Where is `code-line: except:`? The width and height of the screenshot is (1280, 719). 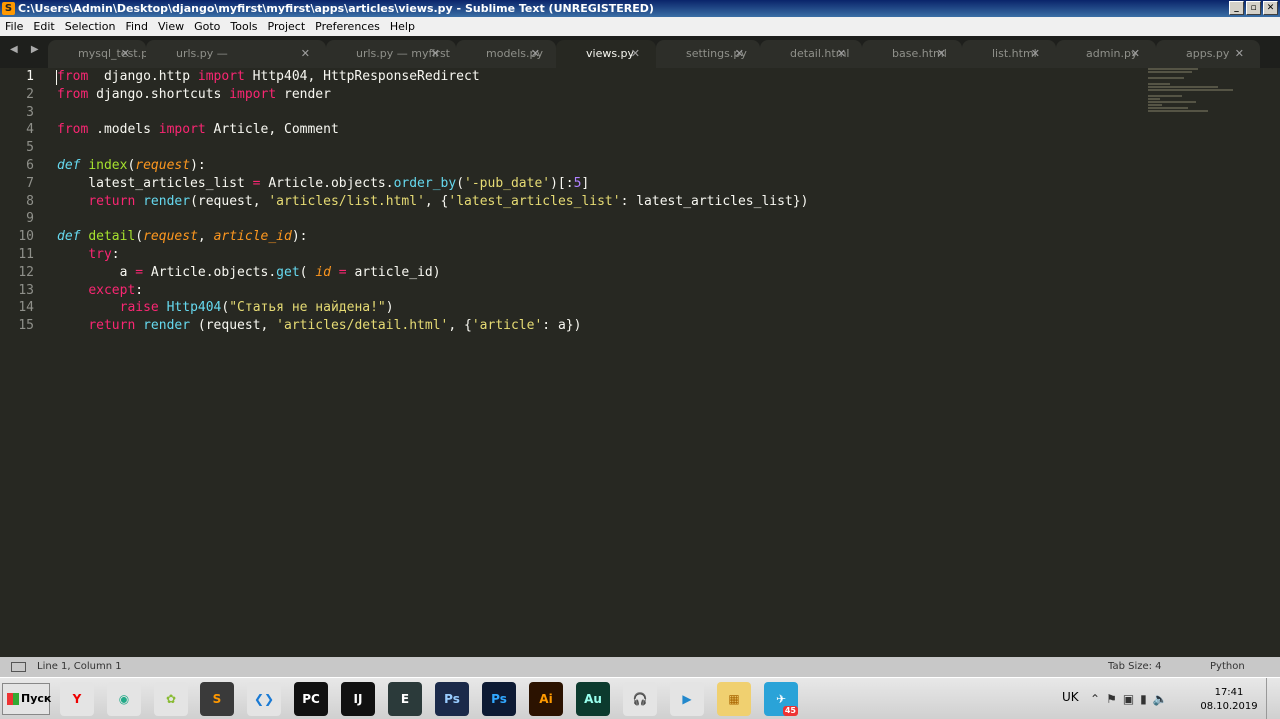 code-line: except: is located at coordinates (432, 291).